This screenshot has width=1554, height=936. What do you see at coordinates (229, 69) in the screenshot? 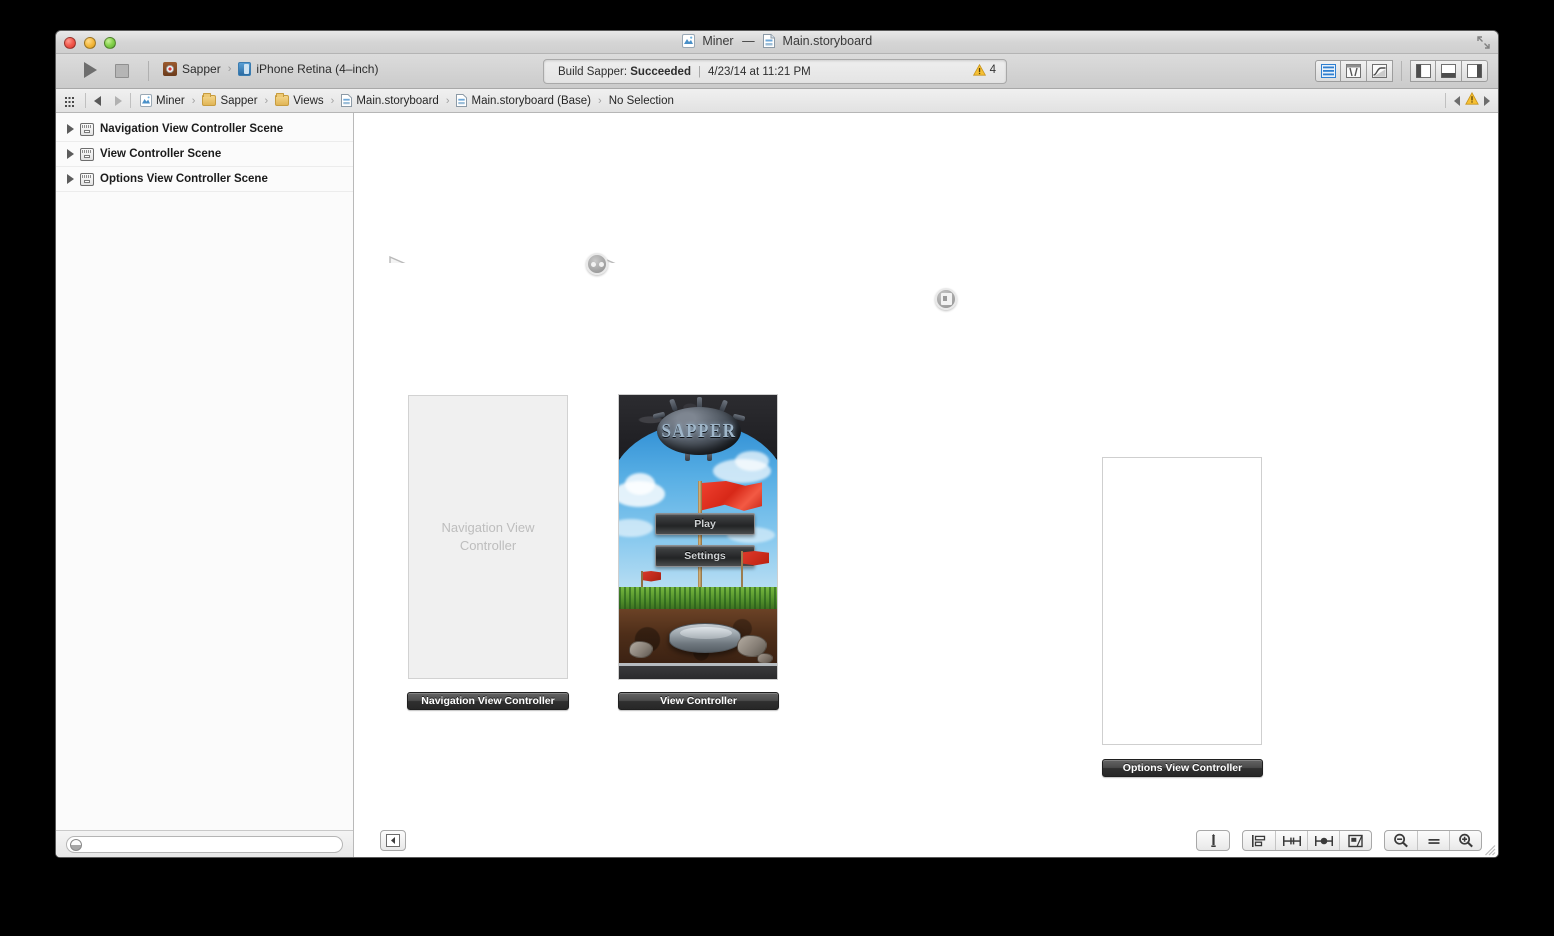
I see `chevron-right-icon: ›` at bounding box center [229, 69].